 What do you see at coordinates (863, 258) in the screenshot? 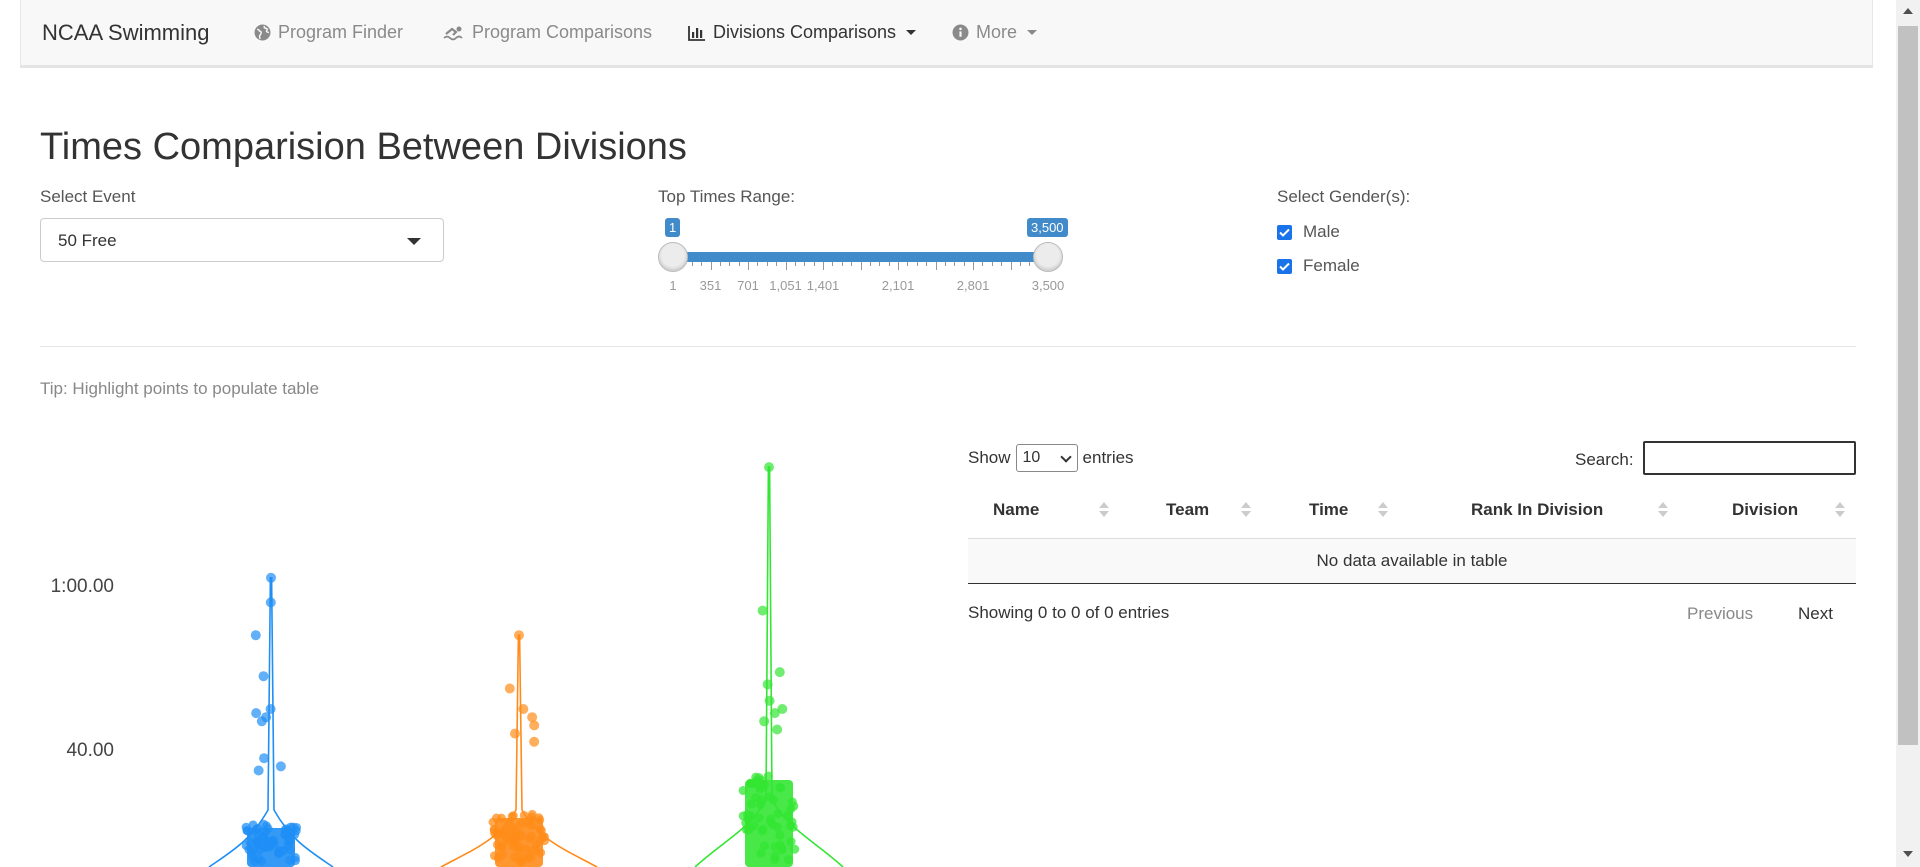
I see `top-times-range-slider: 1 3,500 1 351 701 1,051 1,401 2,101 2,801 3,500` at bounding box center [863, 258].